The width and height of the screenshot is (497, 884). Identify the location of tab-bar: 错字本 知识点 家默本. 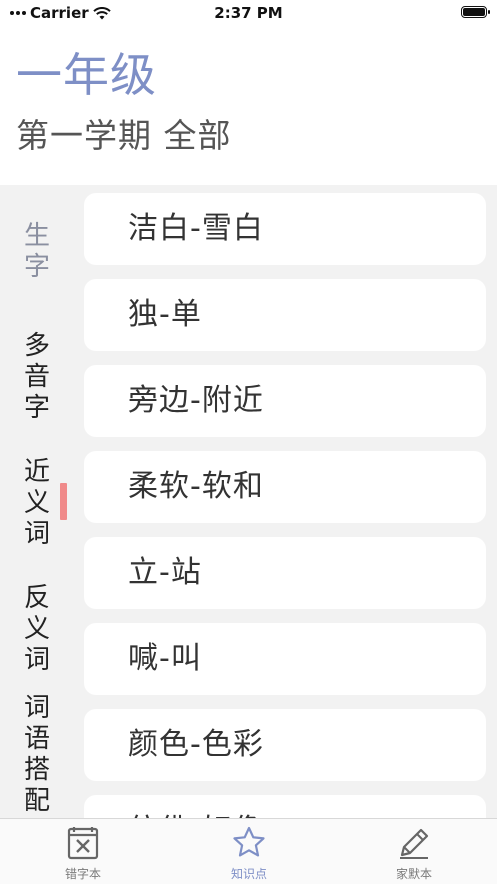
(248, 851).